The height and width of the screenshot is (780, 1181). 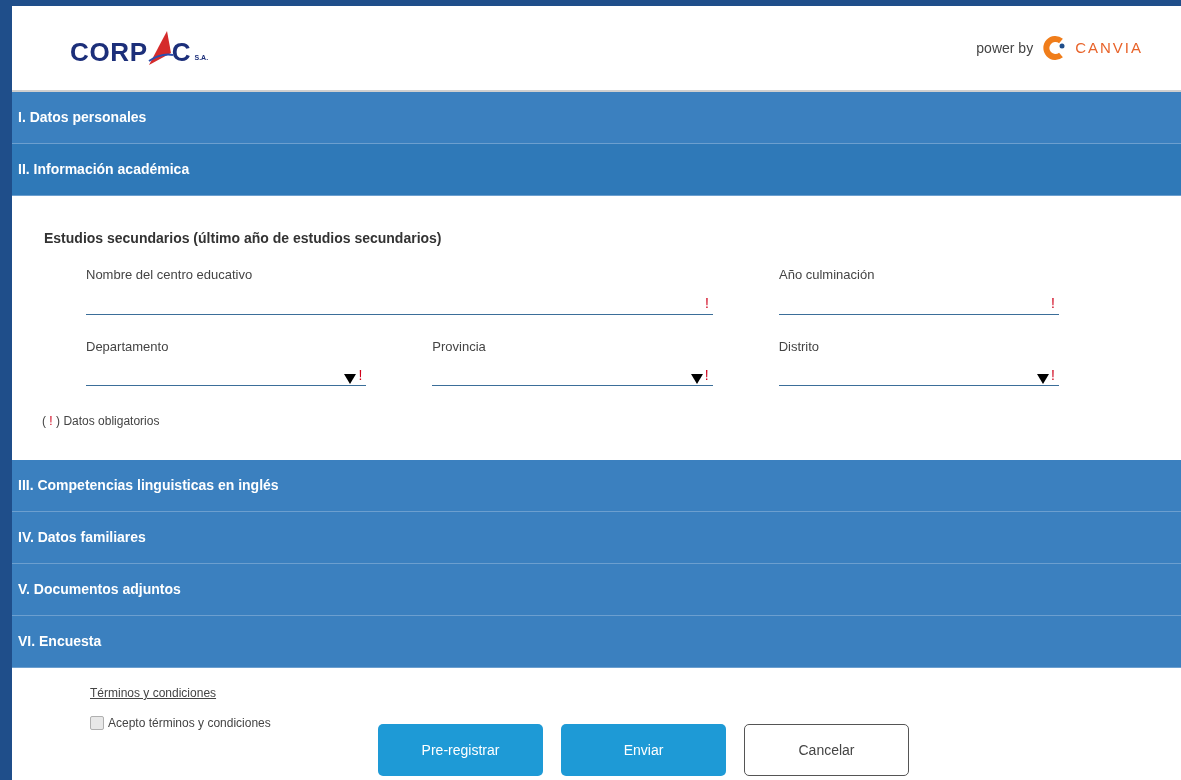 I want to click on section-header: V. Documentos adjuntos, so click(x=596, y=590).